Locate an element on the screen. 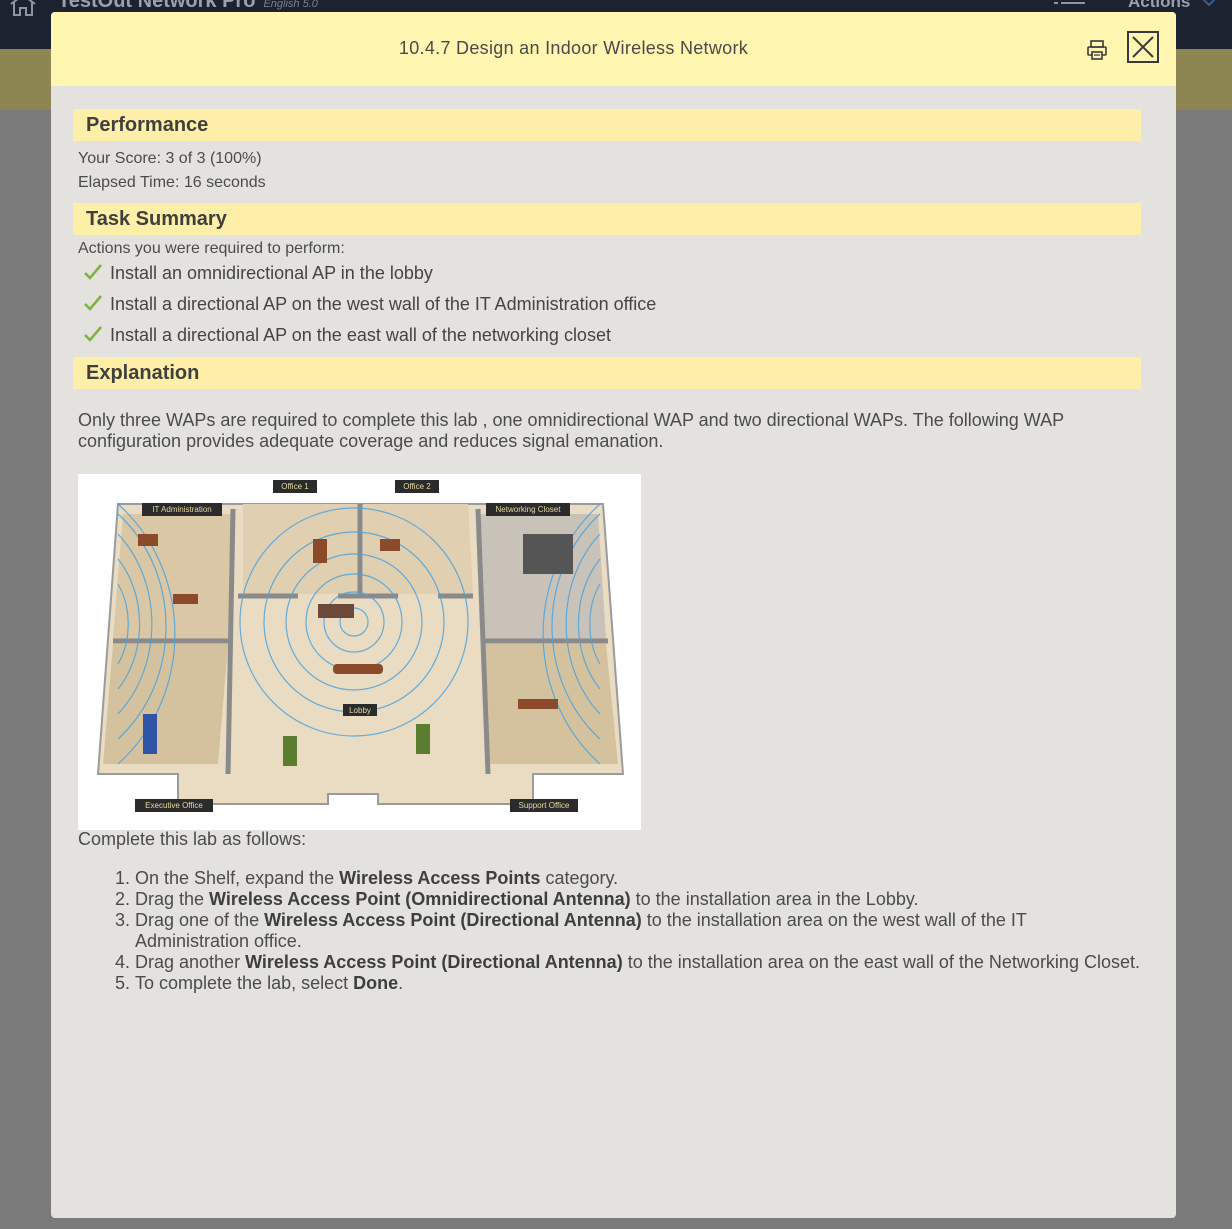 The image size is (1232, 1229). modal-title: 10.4.7 Design an Indoor Wireless Network is located at coordinates (573, 48).